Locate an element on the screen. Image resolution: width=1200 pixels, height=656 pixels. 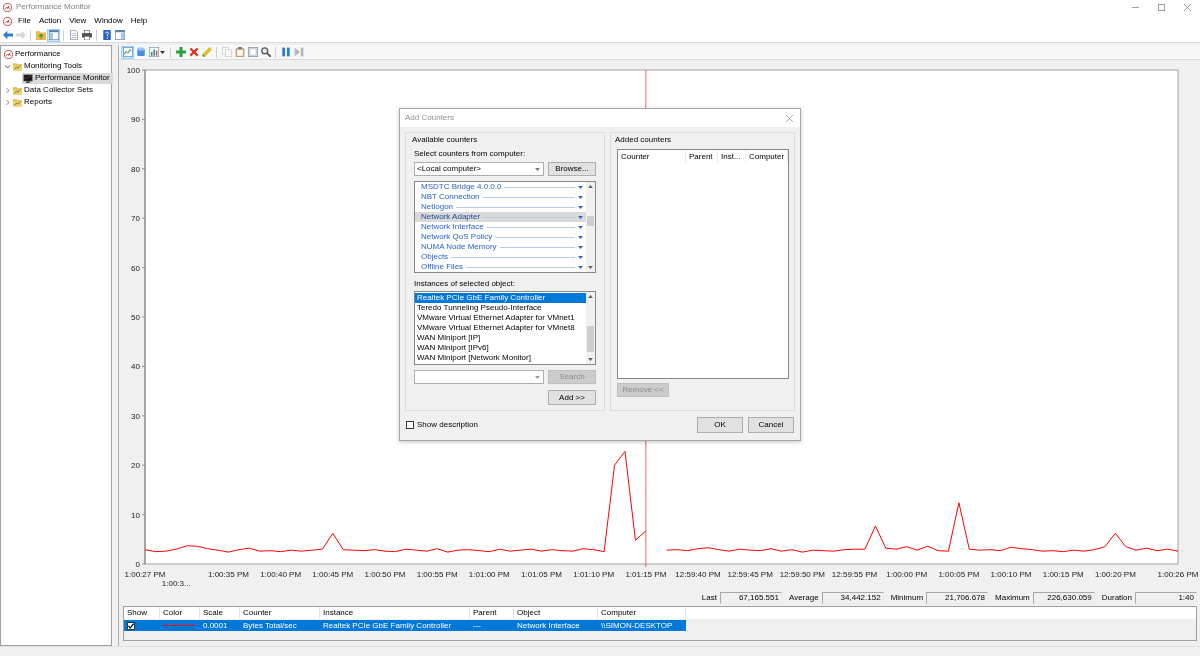
counter-list: MSDTC Bridge 4.0.0.0 NBT Connection Netlogon Network Adapter Network Interface Network QoS Policy NUMA Node Memory Objects Offline Files is located at coordinates (505, 227).